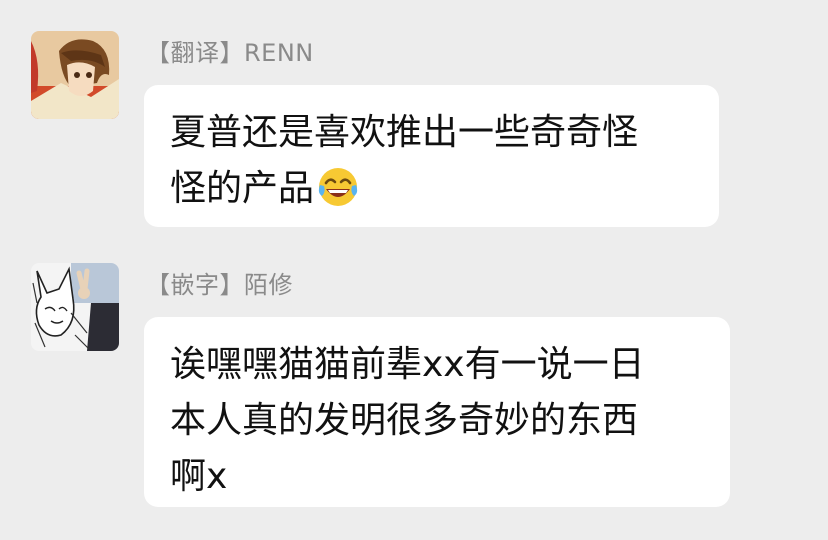 The height and width of the screenshot is (540, 828). I want to click on anime-boy-avatar-icon, so click(75, 75).